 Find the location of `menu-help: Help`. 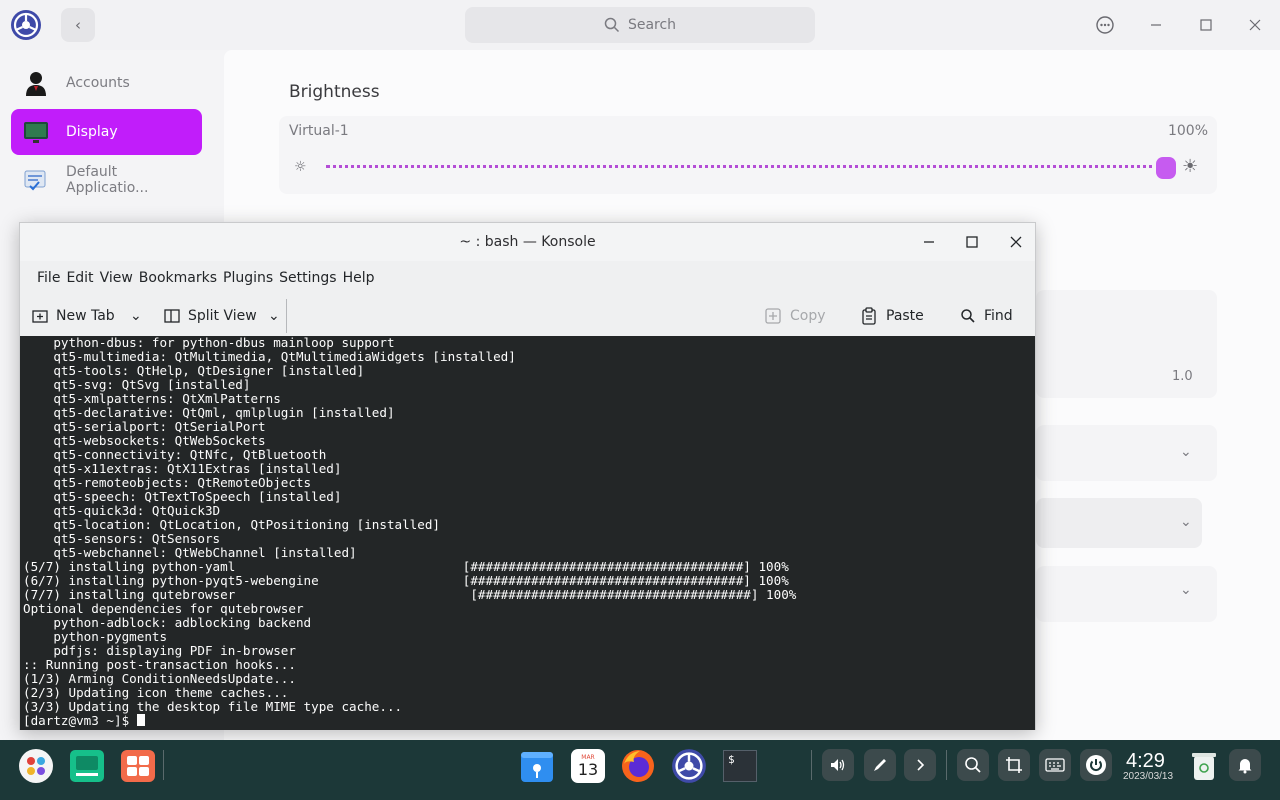

menu-help: Help is located at coordinates (359, 280).